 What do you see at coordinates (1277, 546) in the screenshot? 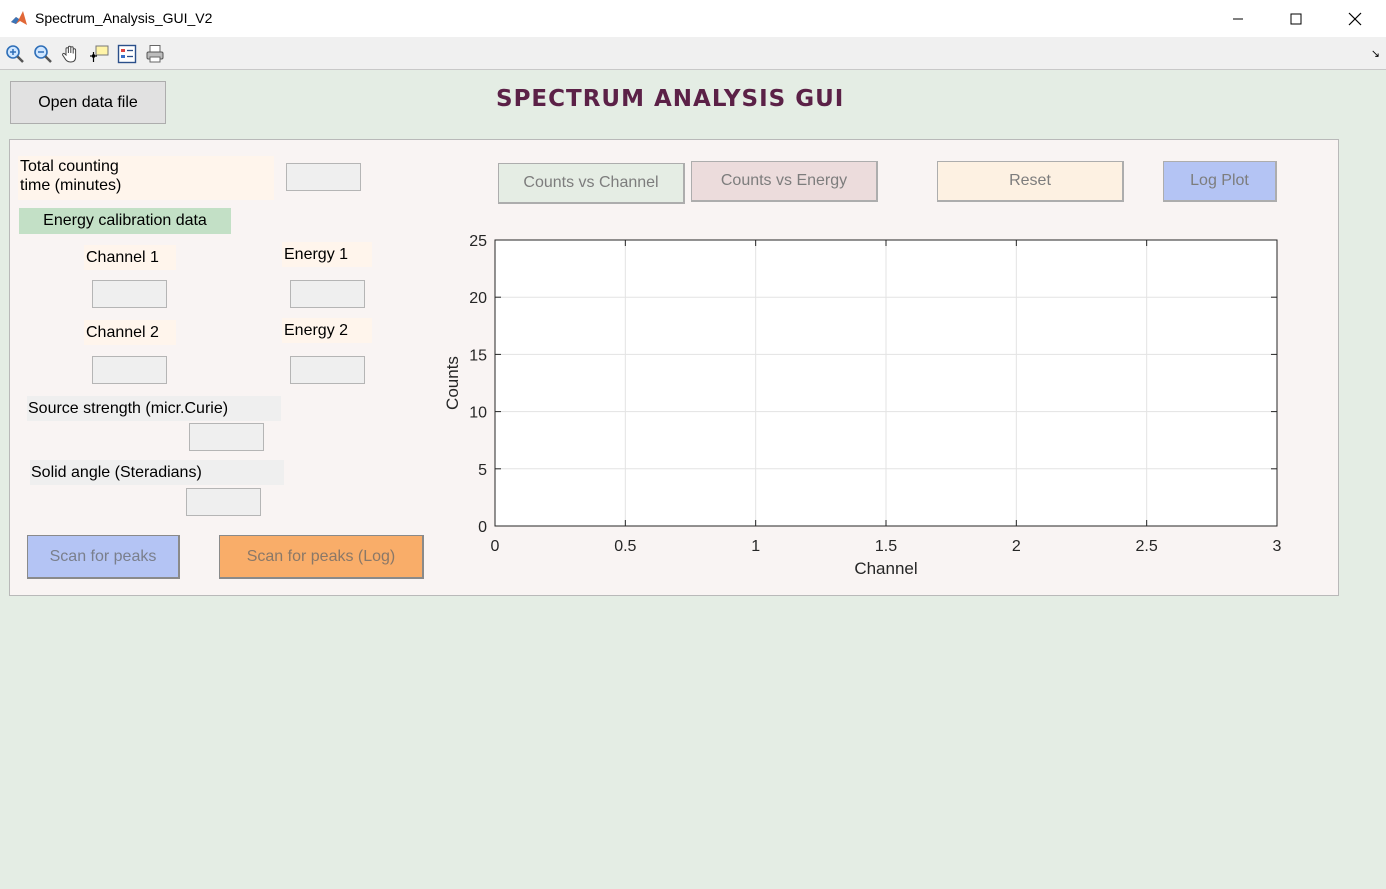
I see `x-tick-label: 3` at bounding box center [1277, 546].